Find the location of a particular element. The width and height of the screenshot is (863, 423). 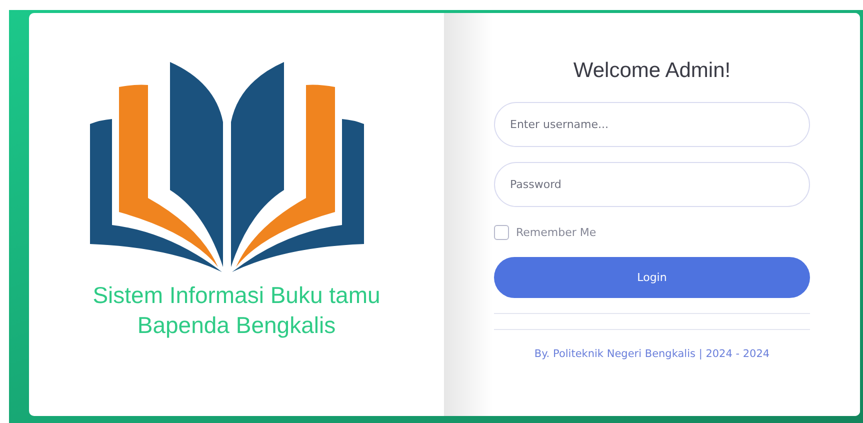

welcome-heading: Welcome Admin! is located at coordinates (652, 71).